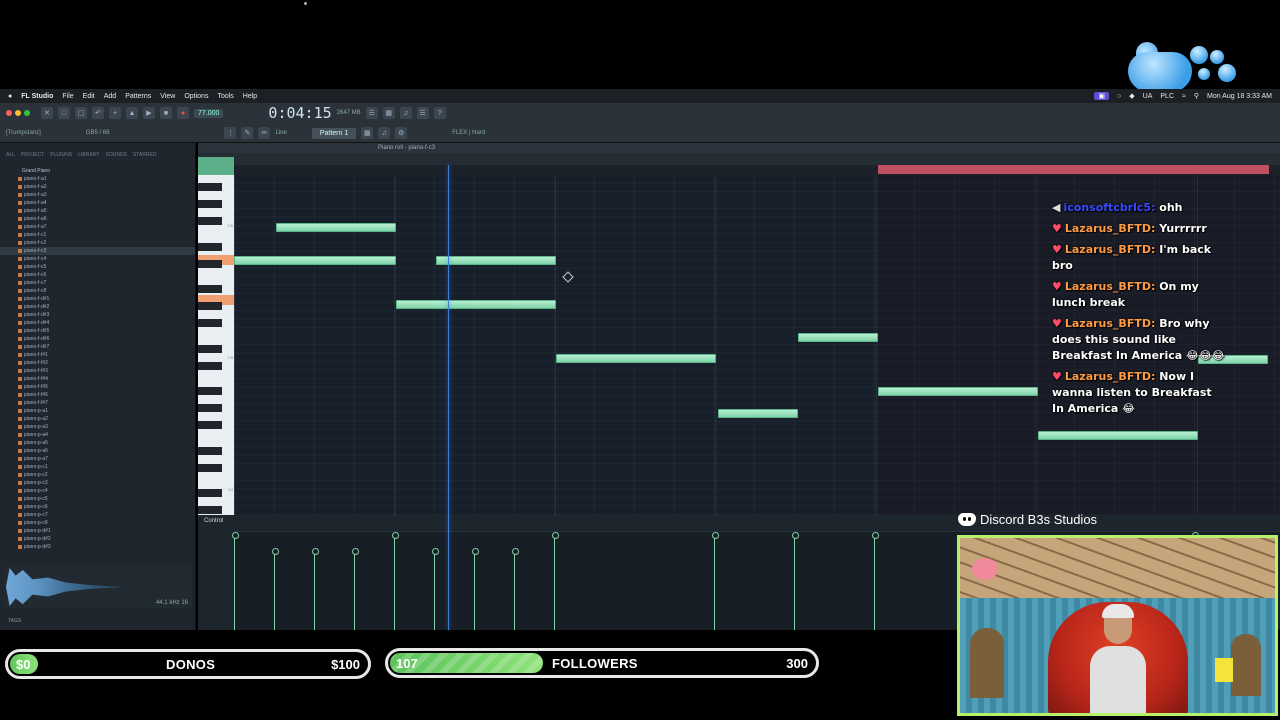 Image resolution: width=1280 pixels, height=720 pixels. I want to click on browser-item: piano-f-d#1, so click(97, 299).